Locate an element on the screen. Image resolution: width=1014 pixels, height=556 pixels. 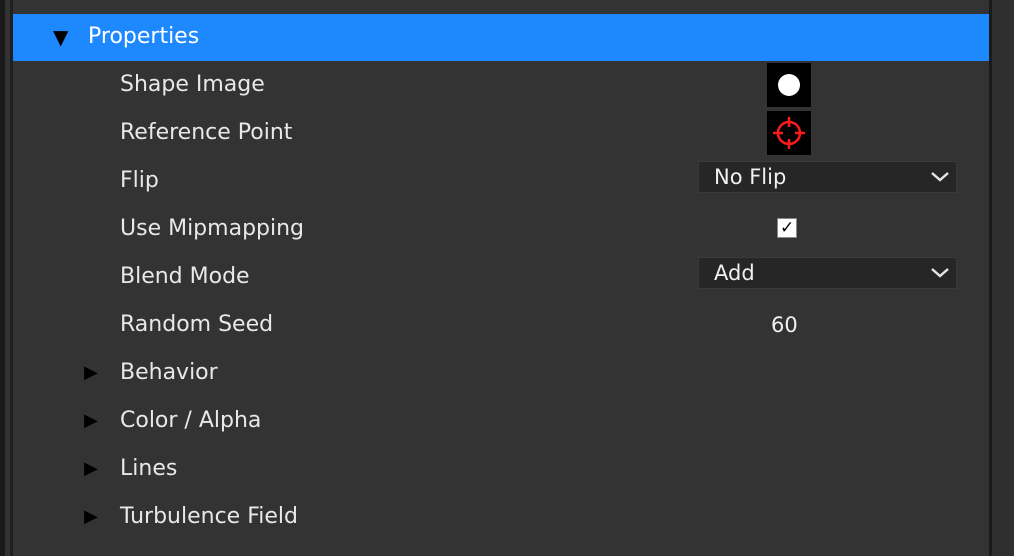
property-row-reference-point: Reference Point is located at coordinates (501, 134).